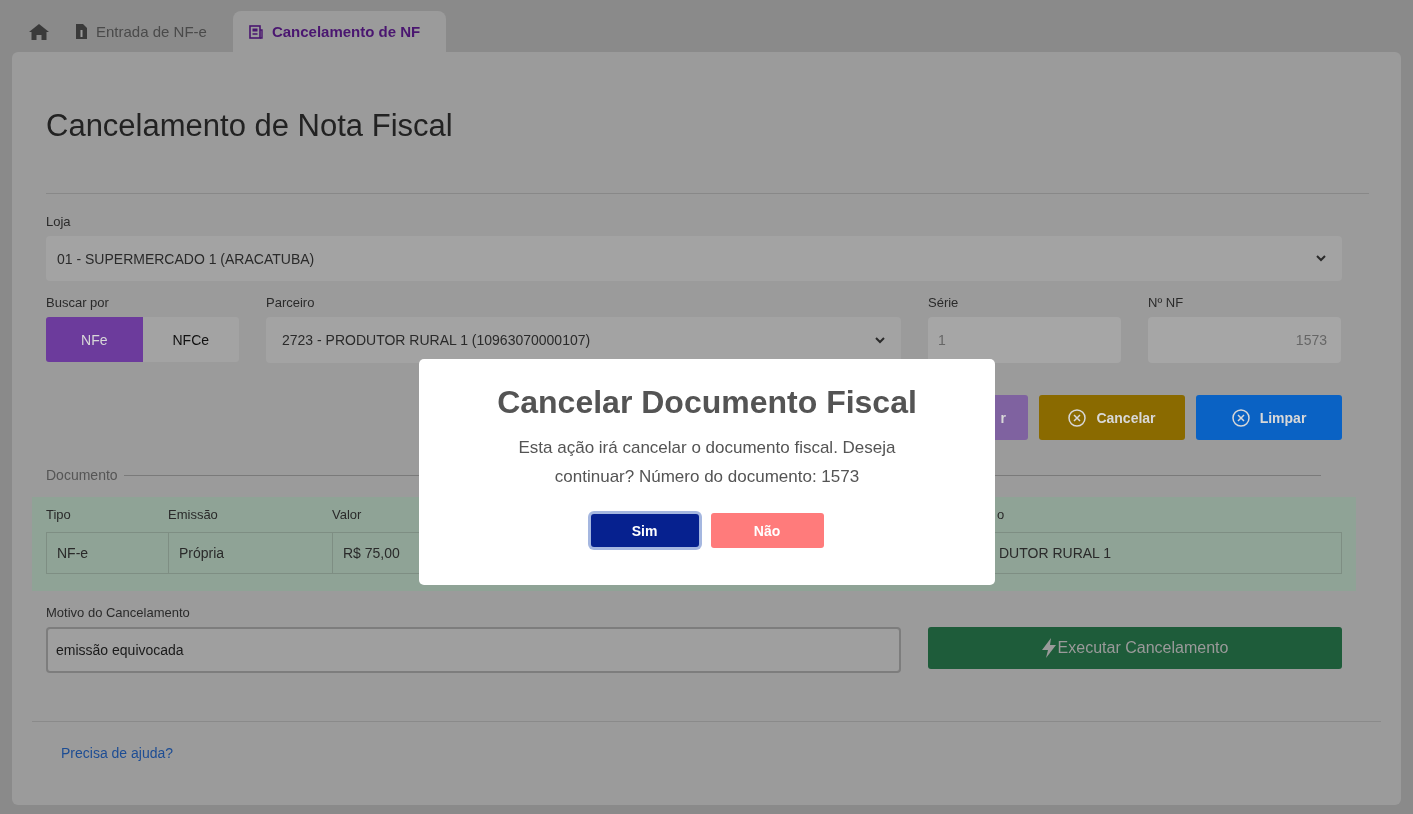 This screenshot has height=814, width=1413. What do you see at coordinates (250, 126) in the screenshot?
I see `page-title: Cancelamento de Nota Fiscal` at bounding box center [250, 126].